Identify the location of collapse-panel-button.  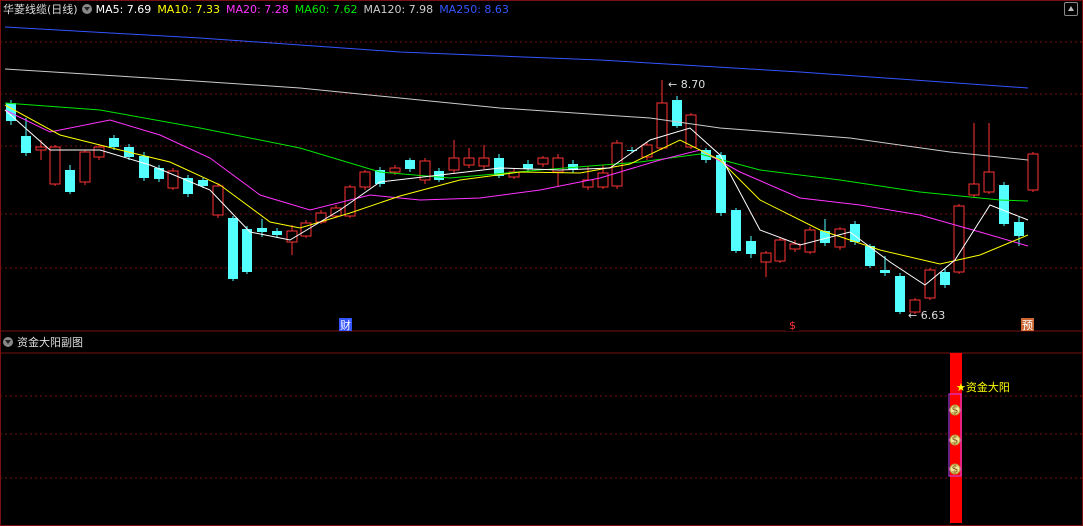
(1071, 9).